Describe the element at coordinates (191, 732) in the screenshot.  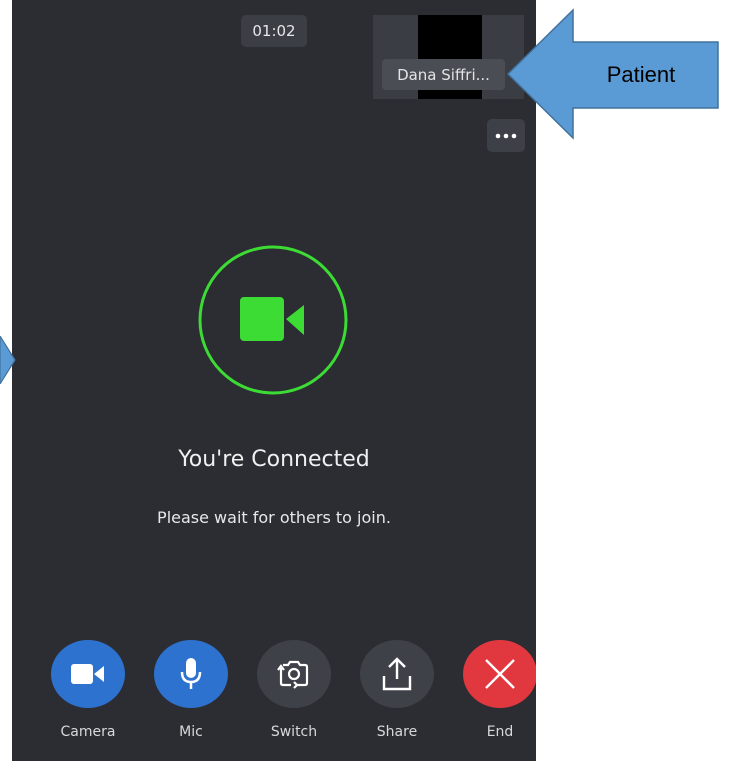
I see `mic-label: Mic` at that location.